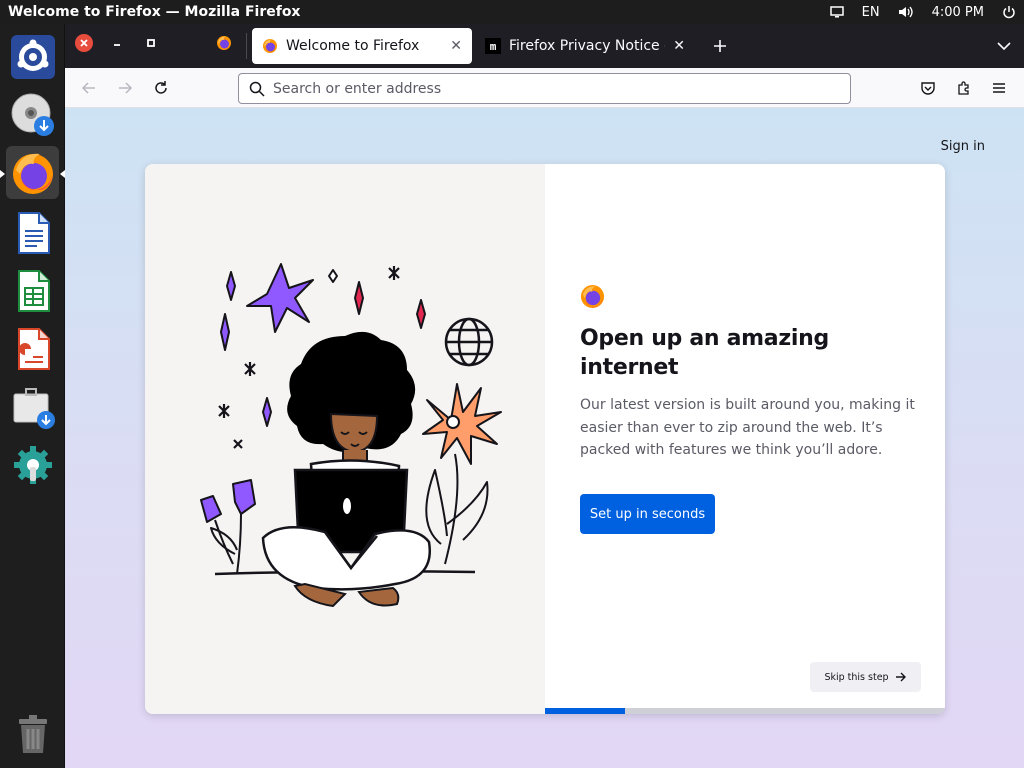 Image resolution: width=1024 pixels, height=768 pixels. I want to click on minimize-icon, so click(117, 45).